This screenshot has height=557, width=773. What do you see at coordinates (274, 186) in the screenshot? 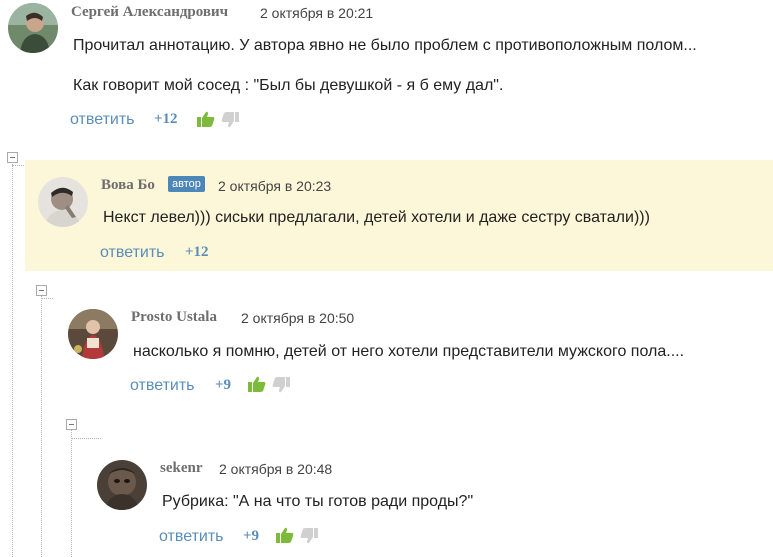
I see `comment-date: 2 октября в 20:23` at bounding box center [274, 186].